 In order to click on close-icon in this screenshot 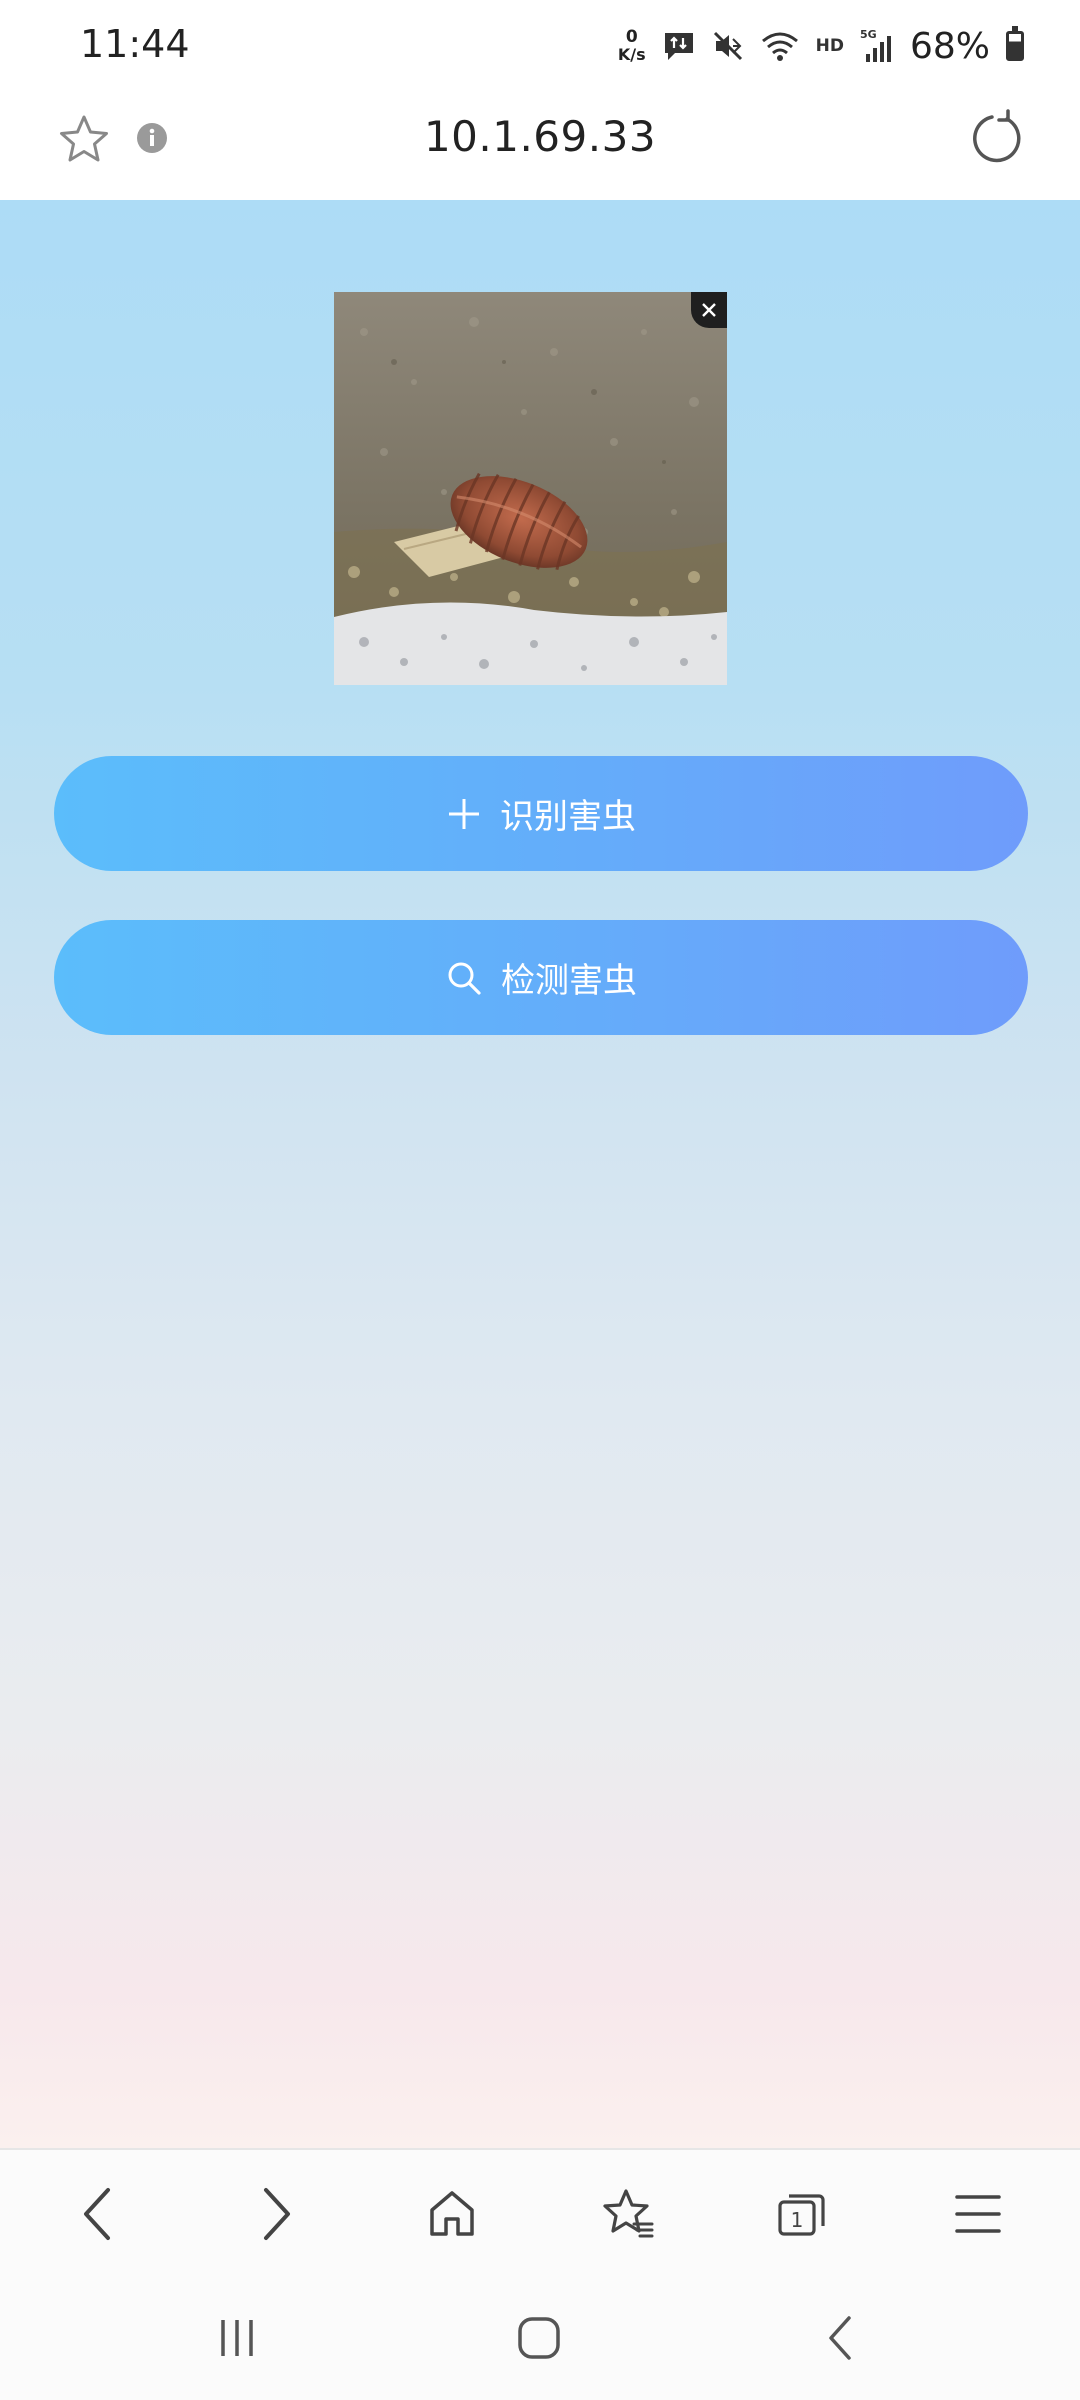, I will do `click(709, 310)`.